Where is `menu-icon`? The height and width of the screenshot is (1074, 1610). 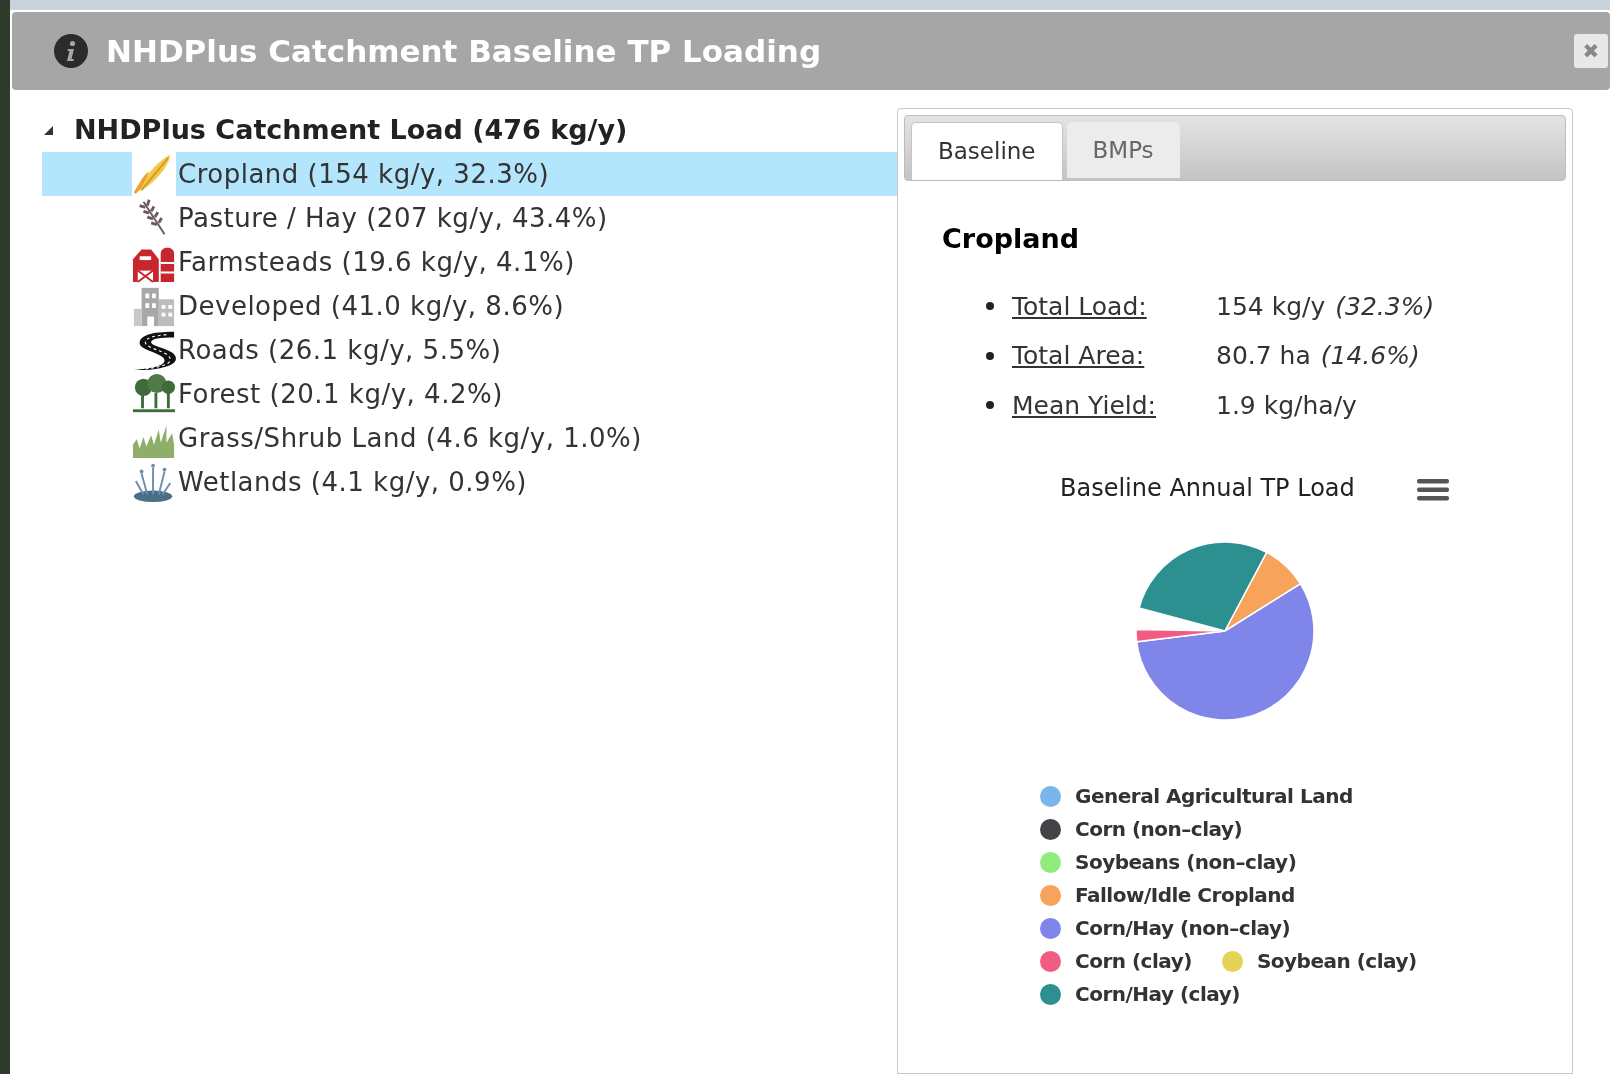
menu-icon is located at coordinates (1432, 490).